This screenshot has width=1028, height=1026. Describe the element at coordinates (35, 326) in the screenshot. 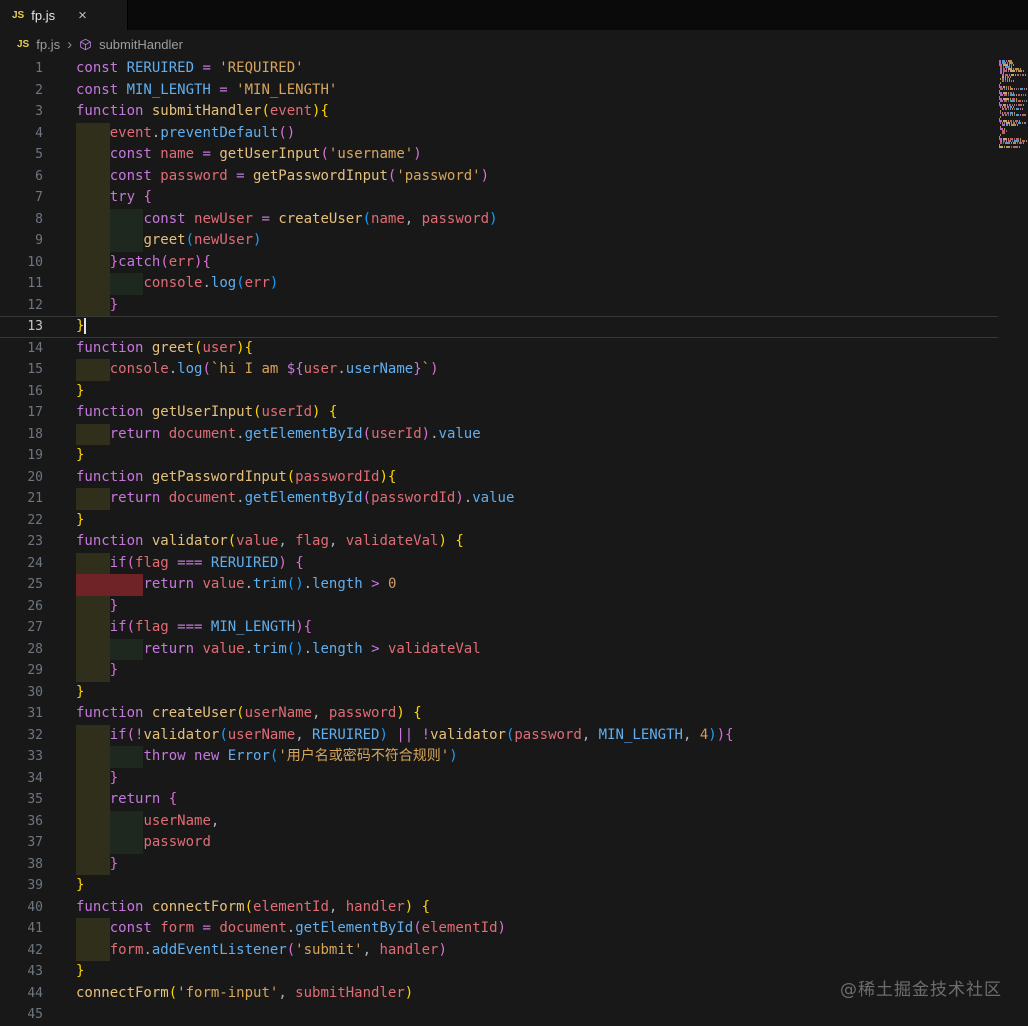

I see `line-number: 13` at that location.